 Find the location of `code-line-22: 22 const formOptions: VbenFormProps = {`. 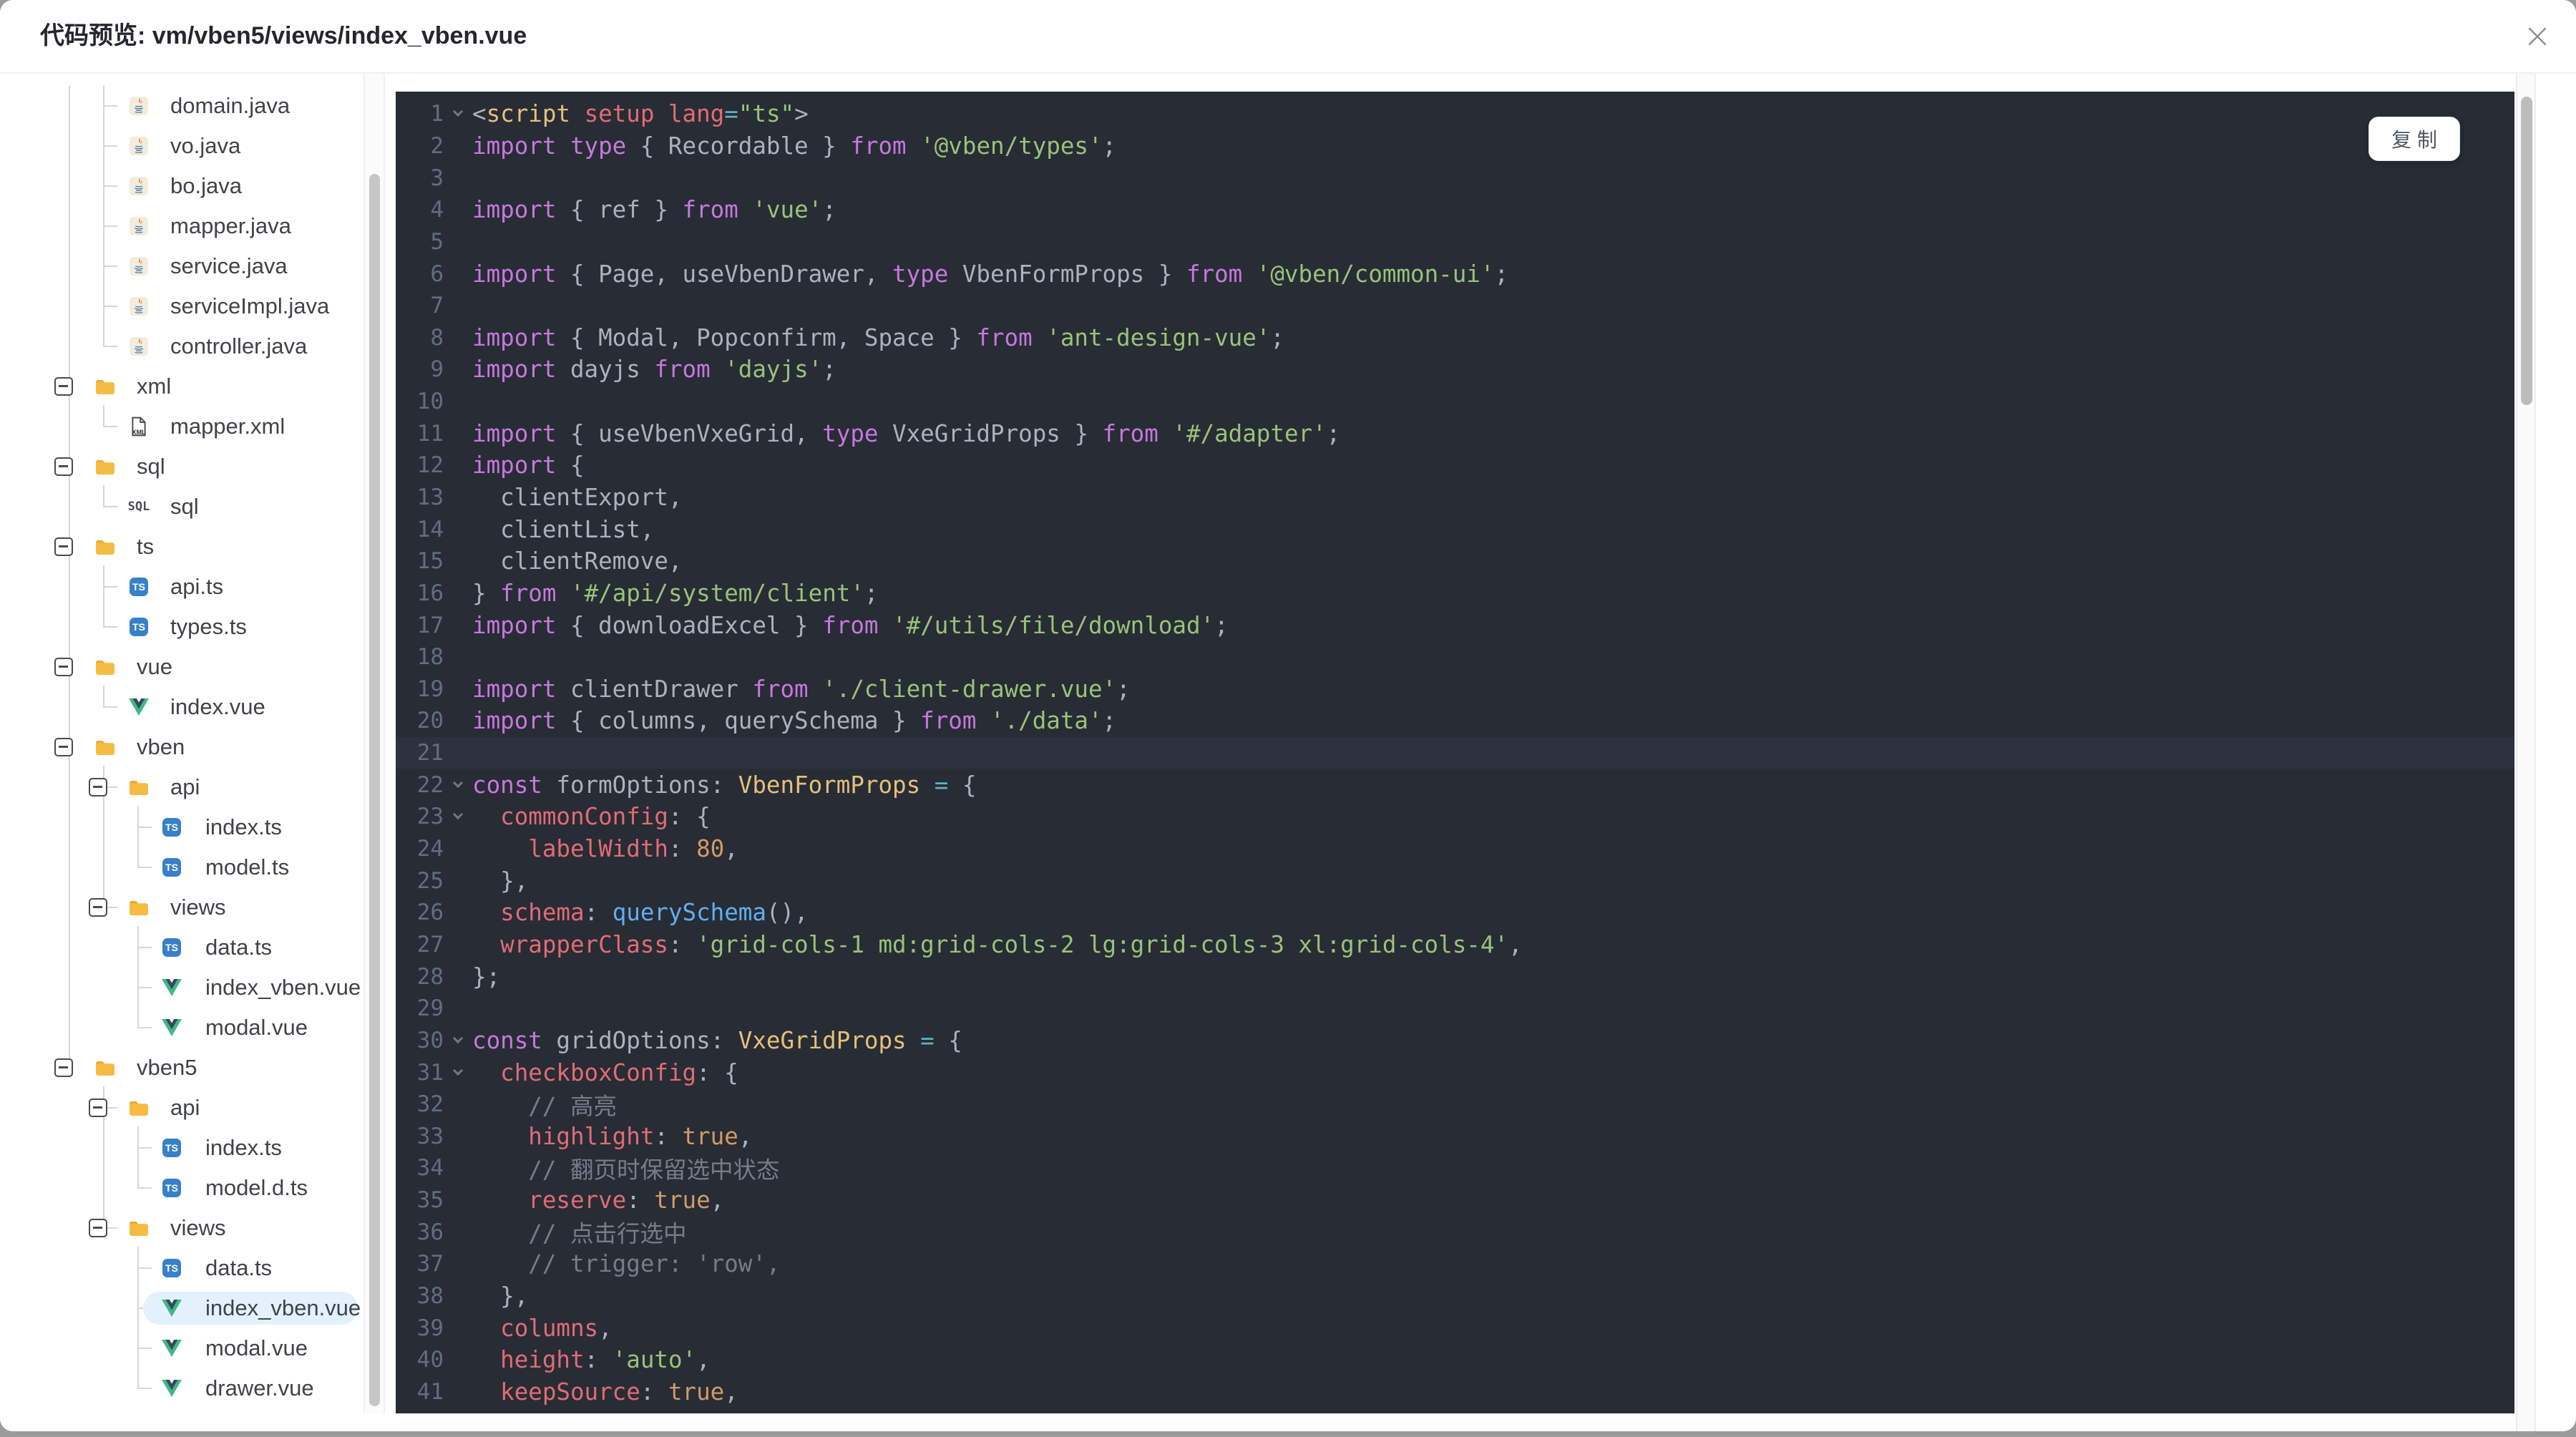

code-line-22: 22 const formOptions: VbenFormProps = { is located at coordinates (1455, 785).